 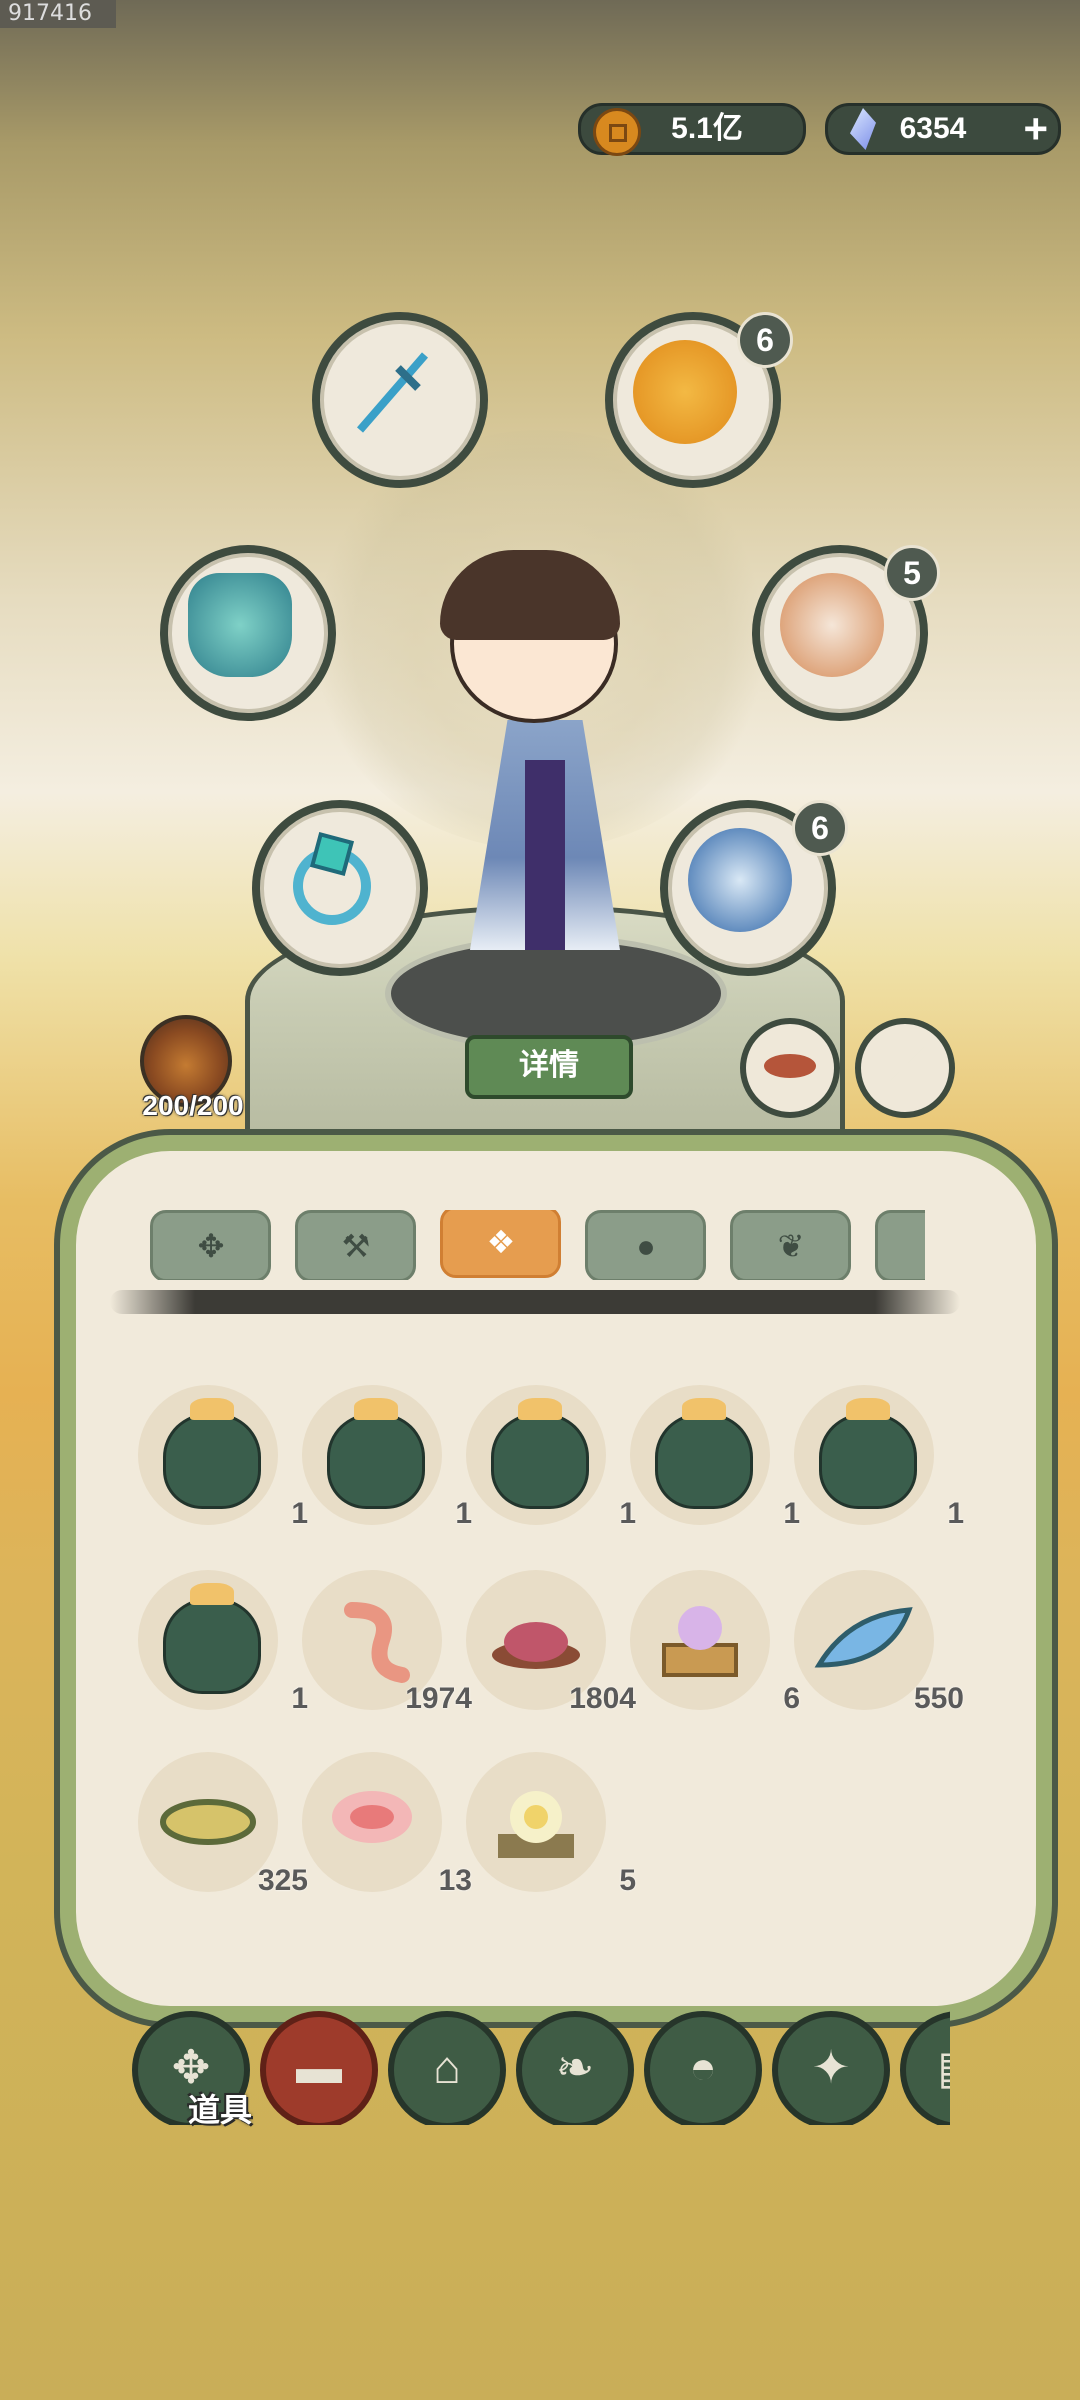 What do you see at coordinates (193, 1105) in the screenshot?
I see `stamina-counter: 200/200` at bounding box center [193, 1105].